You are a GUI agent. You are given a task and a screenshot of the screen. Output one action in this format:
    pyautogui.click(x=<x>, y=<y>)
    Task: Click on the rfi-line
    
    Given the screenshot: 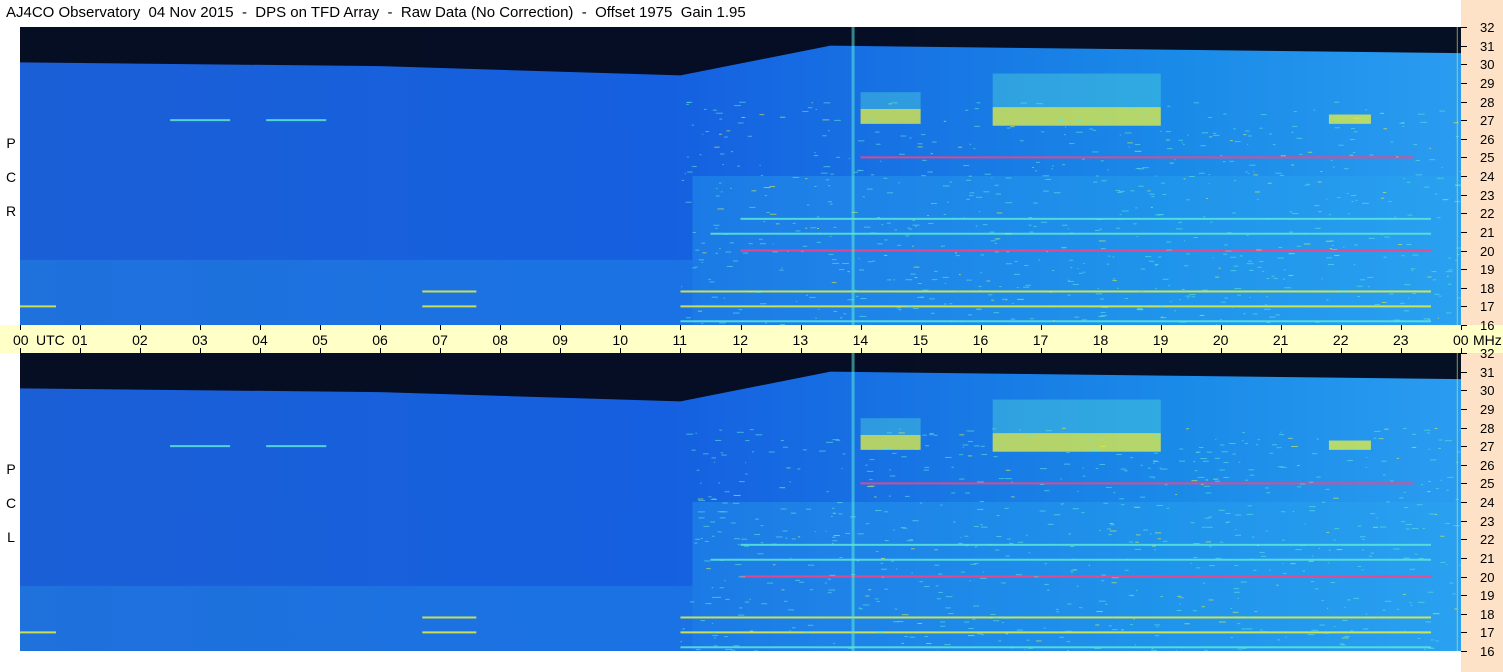 What is the action you would take?
    pyautogui.click(x=1070, y=559)
    